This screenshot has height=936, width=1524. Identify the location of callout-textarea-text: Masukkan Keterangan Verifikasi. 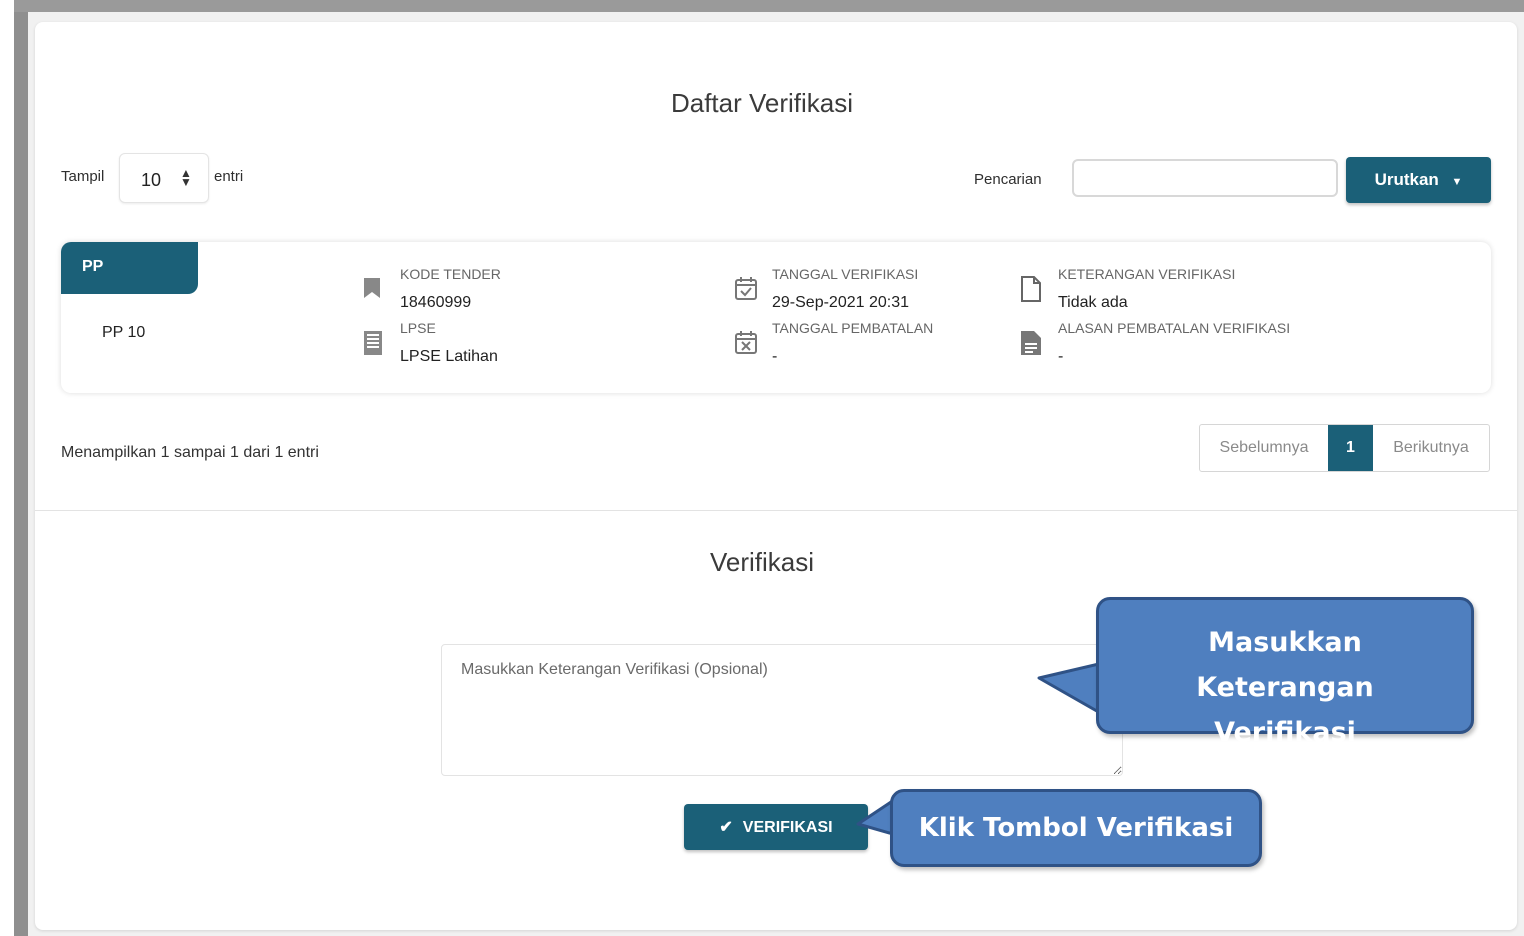
(1285, 687).